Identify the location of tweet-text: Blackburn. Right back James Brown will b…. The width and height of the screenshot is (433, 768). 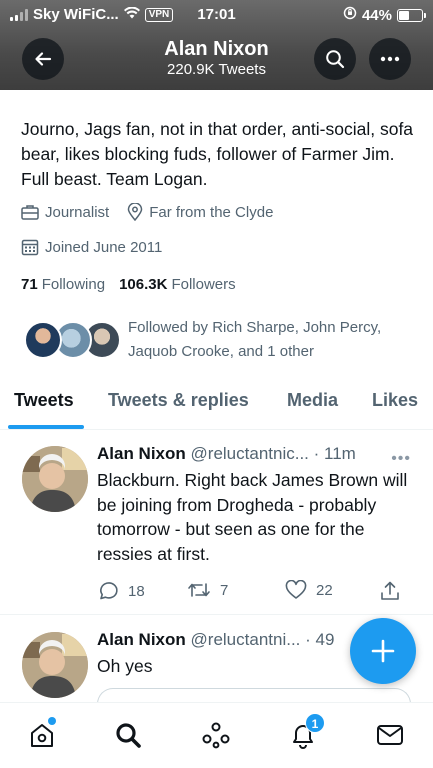
(252, 517).